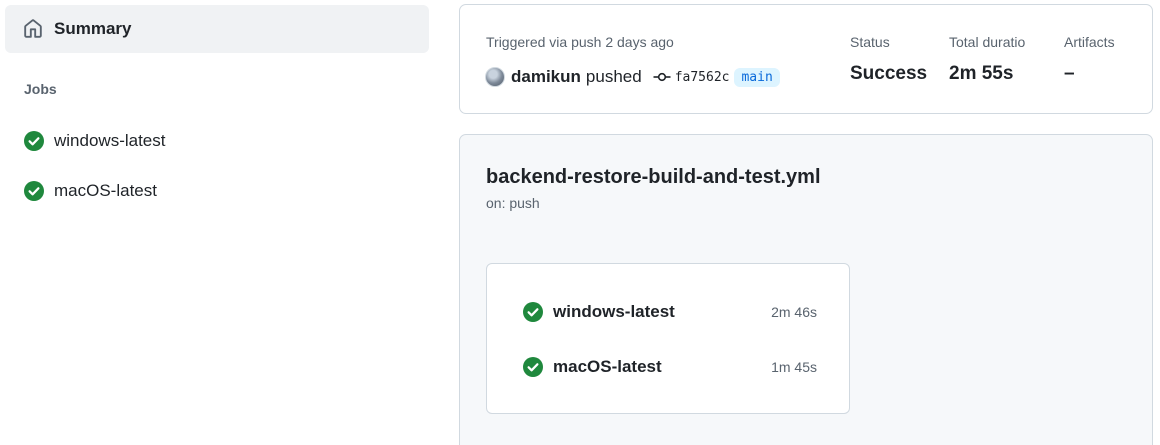 Image resolution: width=1160 pixels, height=445 pixels. I want to click on sidebar-job-windows-latest: windows-latest, so click(95, 141).